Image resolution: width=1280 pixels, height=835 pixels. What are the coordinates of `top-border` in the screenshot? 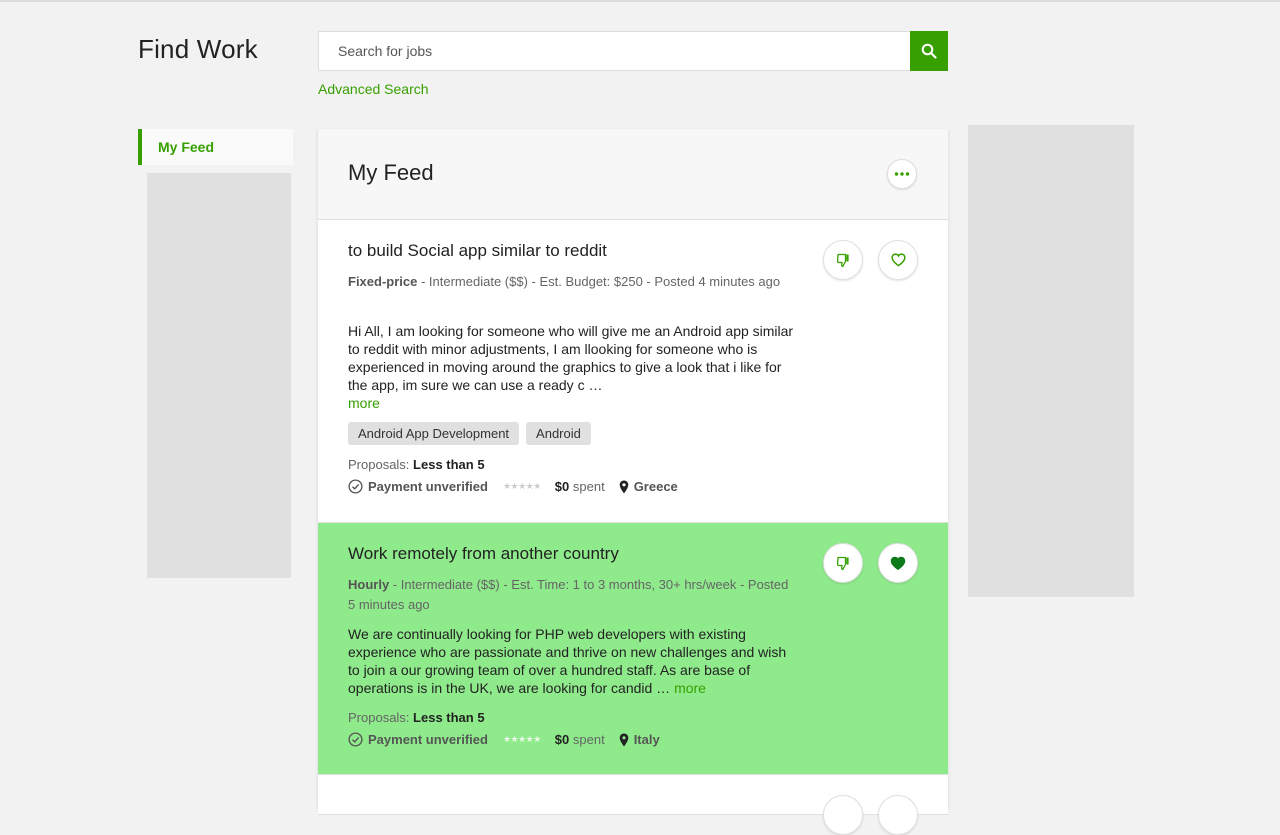 It's located at (640, 1).